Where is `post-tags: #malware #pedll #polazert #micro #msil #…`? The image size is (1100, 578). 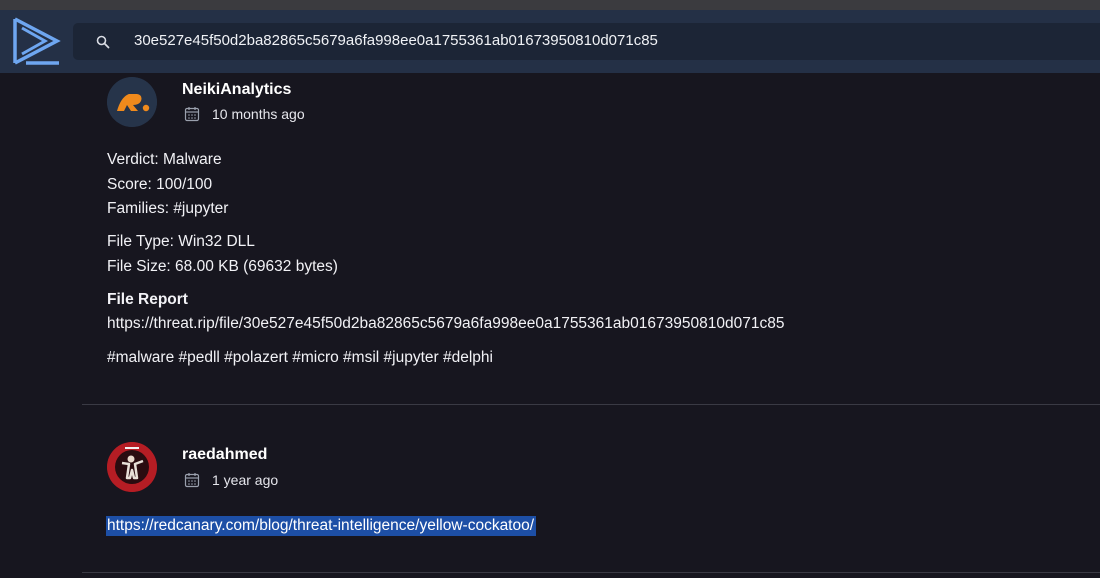 post-tags: #malware #pedll #polazert #micro #msil #… is located at coordinates (300, 358).